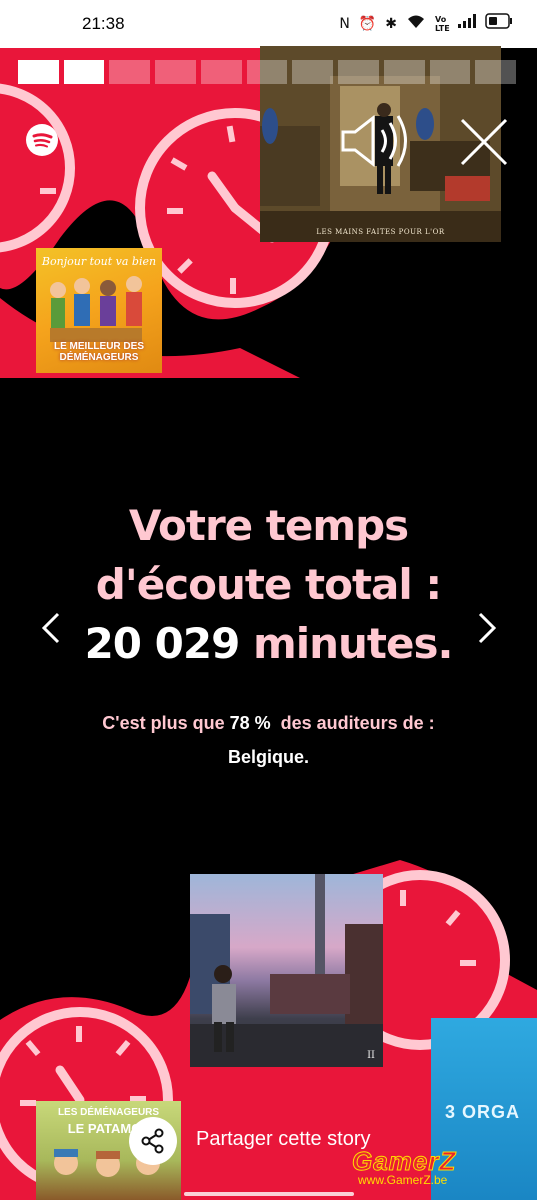  I want to click on album-artwork, so click(286, 970).